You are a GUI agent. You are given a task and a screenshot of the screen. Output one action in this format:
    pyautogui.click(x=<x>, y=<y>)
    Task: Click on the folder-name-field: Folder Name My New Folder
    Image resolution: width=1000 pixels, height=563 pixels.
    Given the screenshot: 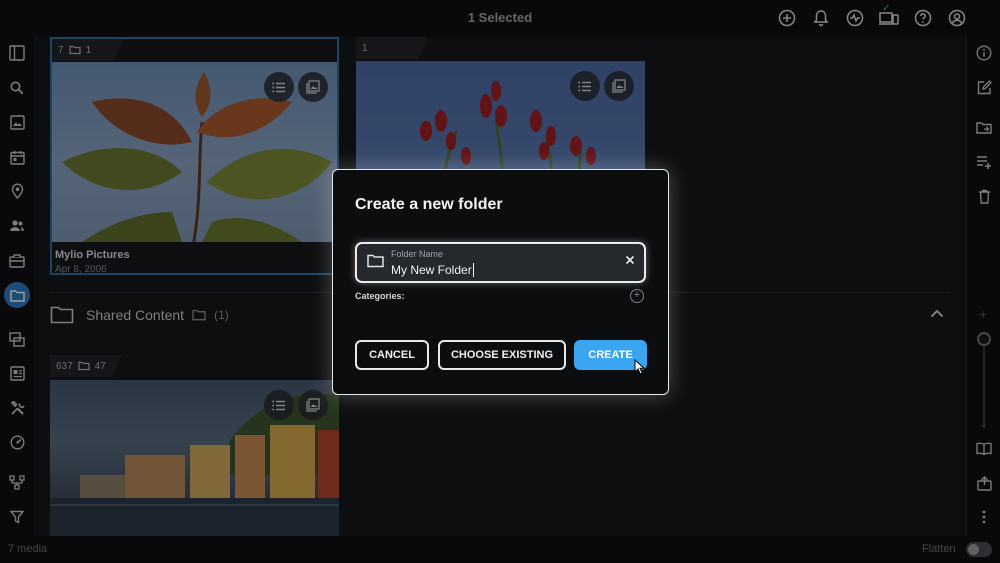 What is the action you would take?
    pyautogui.click(x=500, y=262)
    